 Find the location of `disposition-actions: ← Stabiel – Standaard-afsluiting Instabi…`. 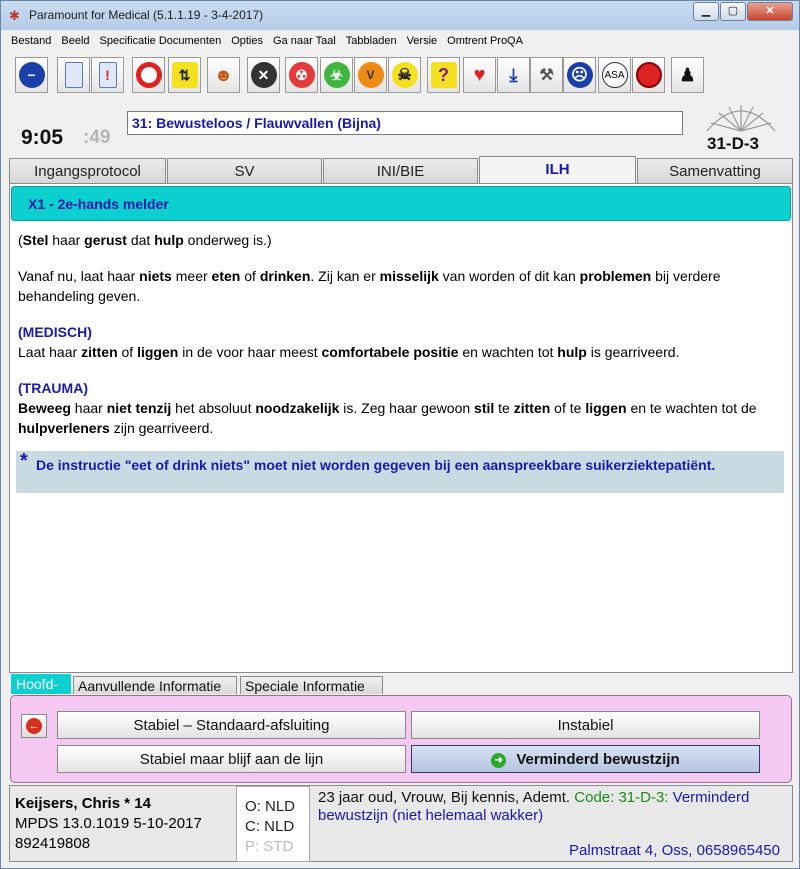

disposition-actions: ← Stabiel – Standaard-afsluiting Instabi… is located at coordinates (401, 739).